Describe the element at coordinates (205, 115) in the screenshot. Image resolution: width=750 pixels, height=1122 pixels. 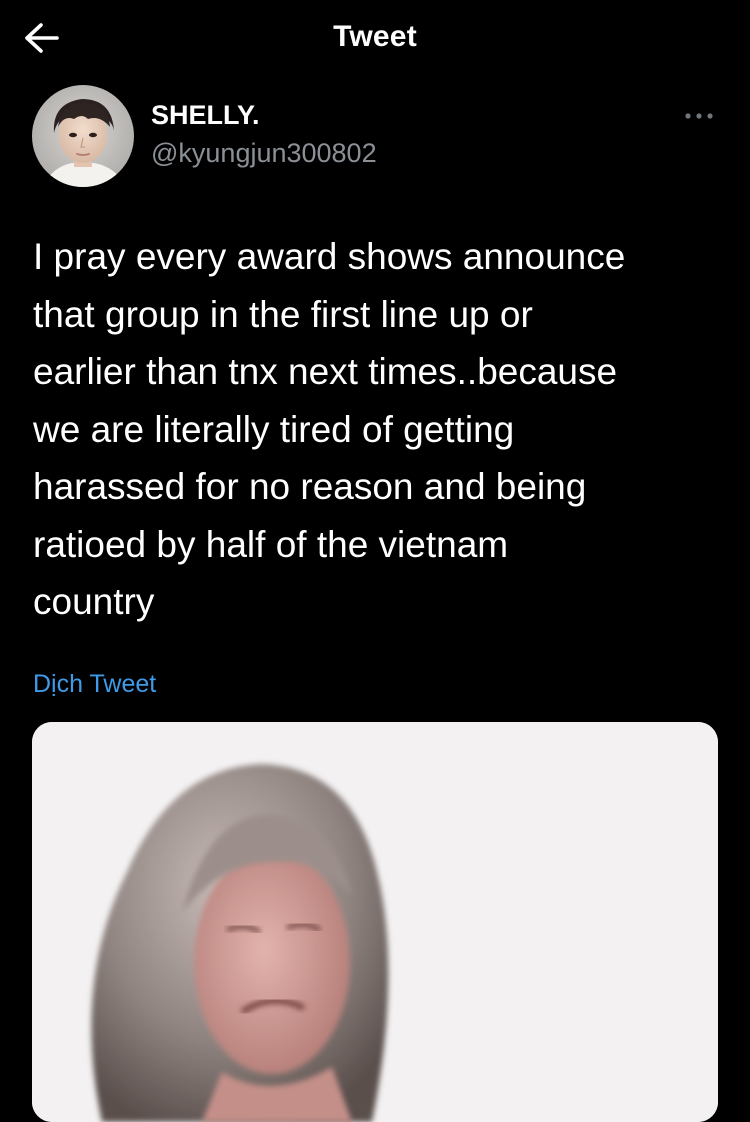
I see `author-display-name: SHELLY.` at that location.